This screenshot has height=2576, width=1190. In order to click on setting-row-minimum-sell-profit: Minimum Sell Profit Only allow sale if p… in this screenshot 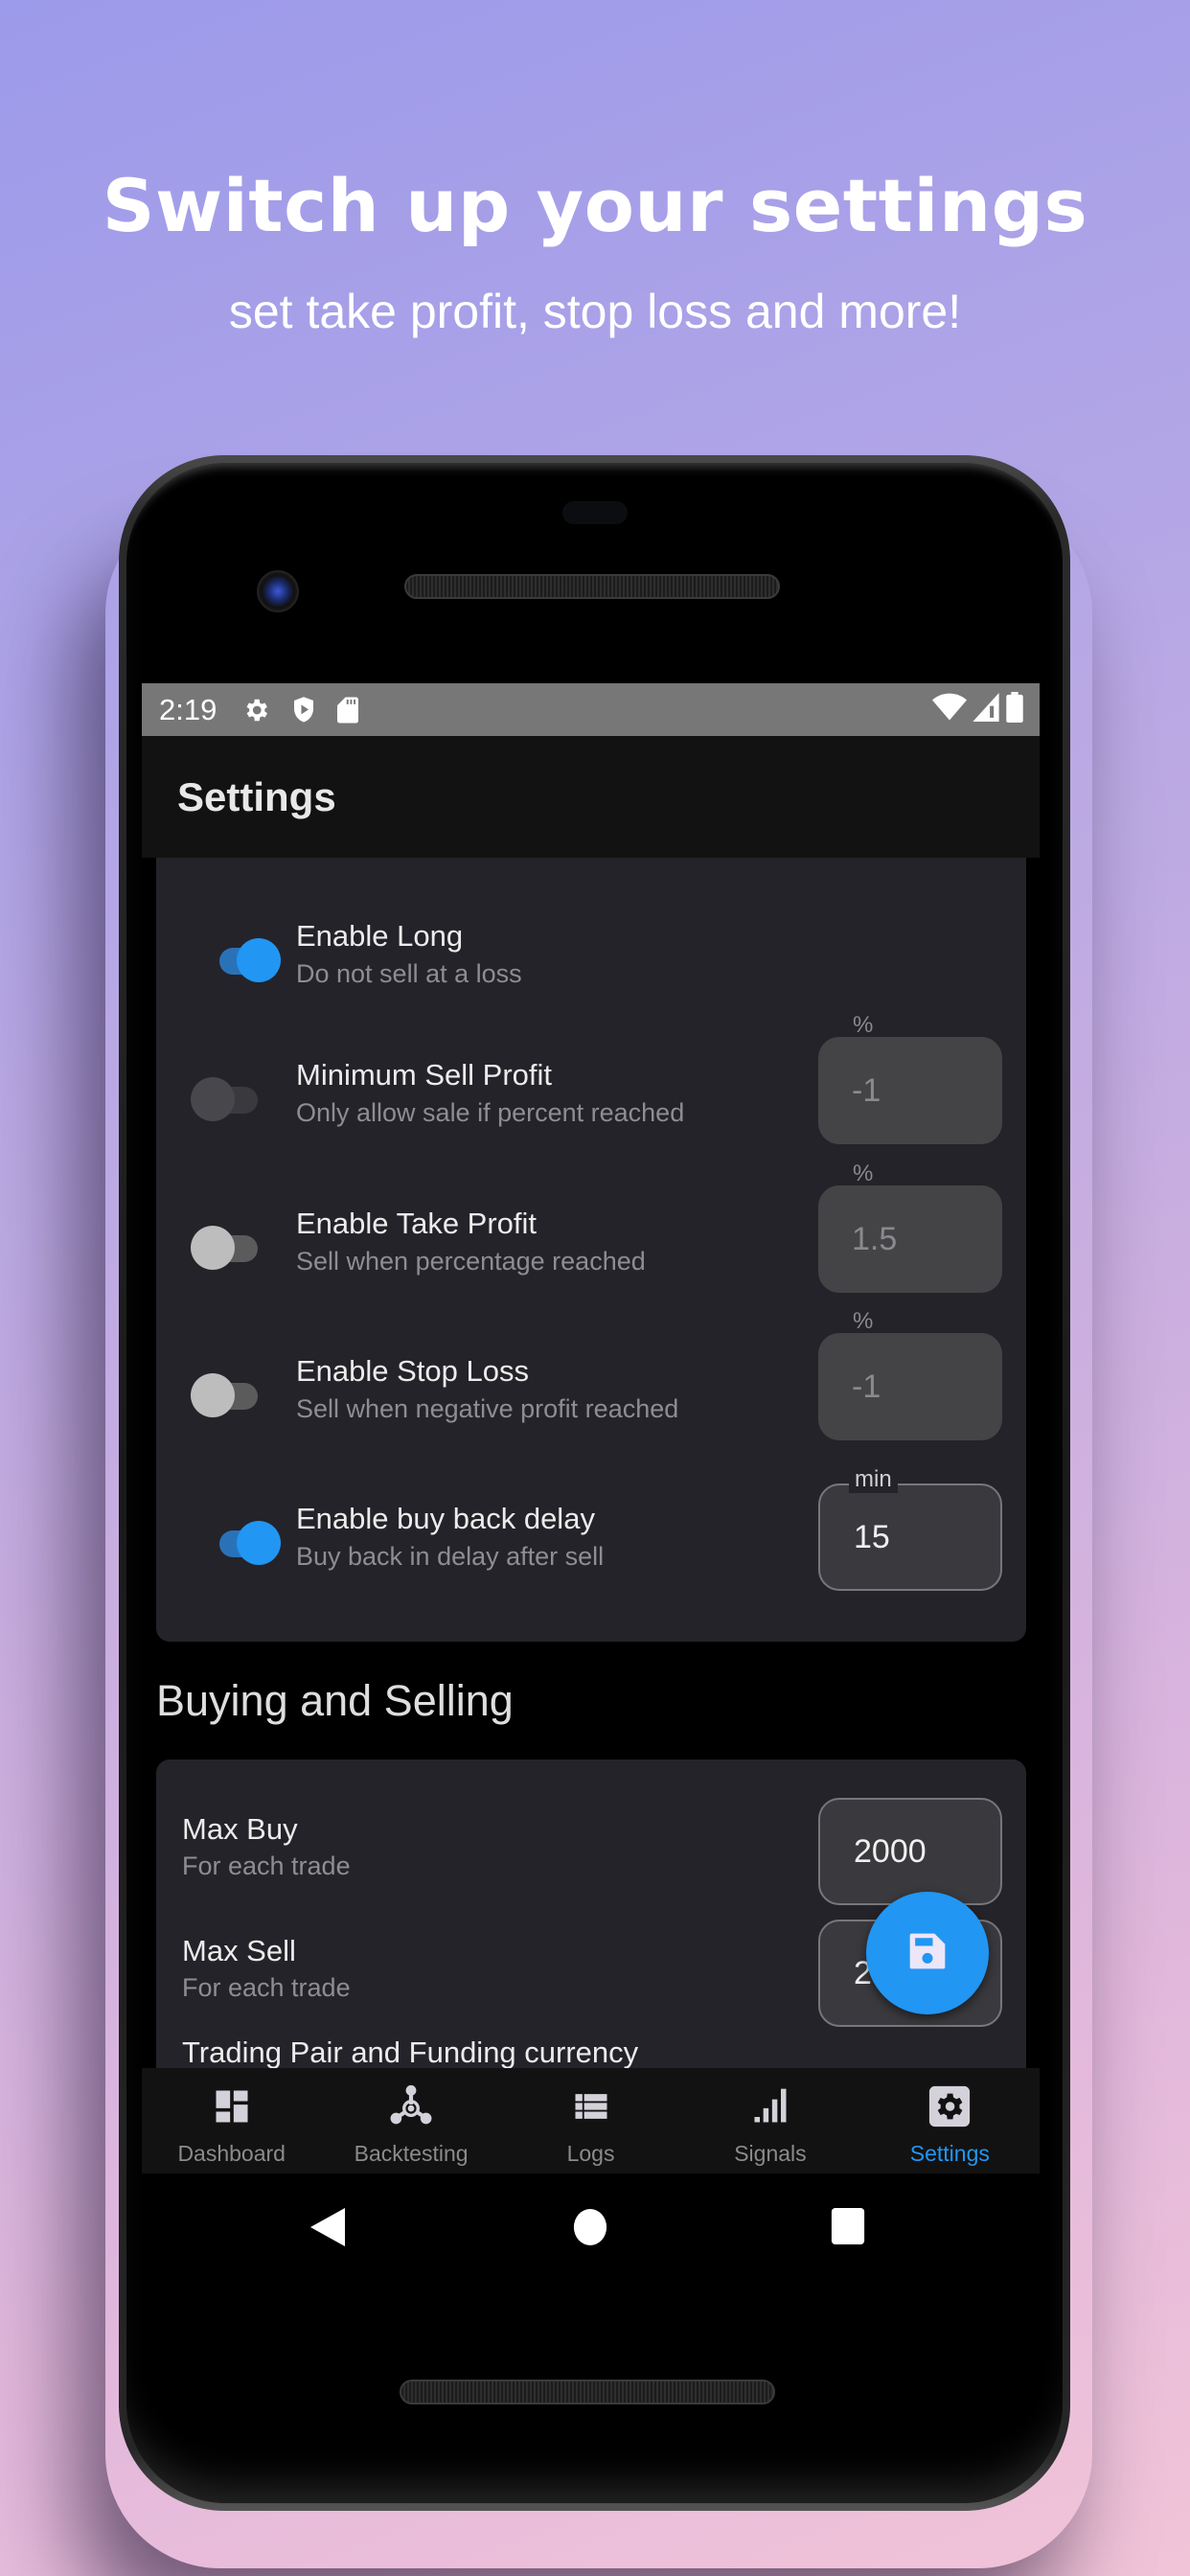, I will do `click(591, 1090)`.